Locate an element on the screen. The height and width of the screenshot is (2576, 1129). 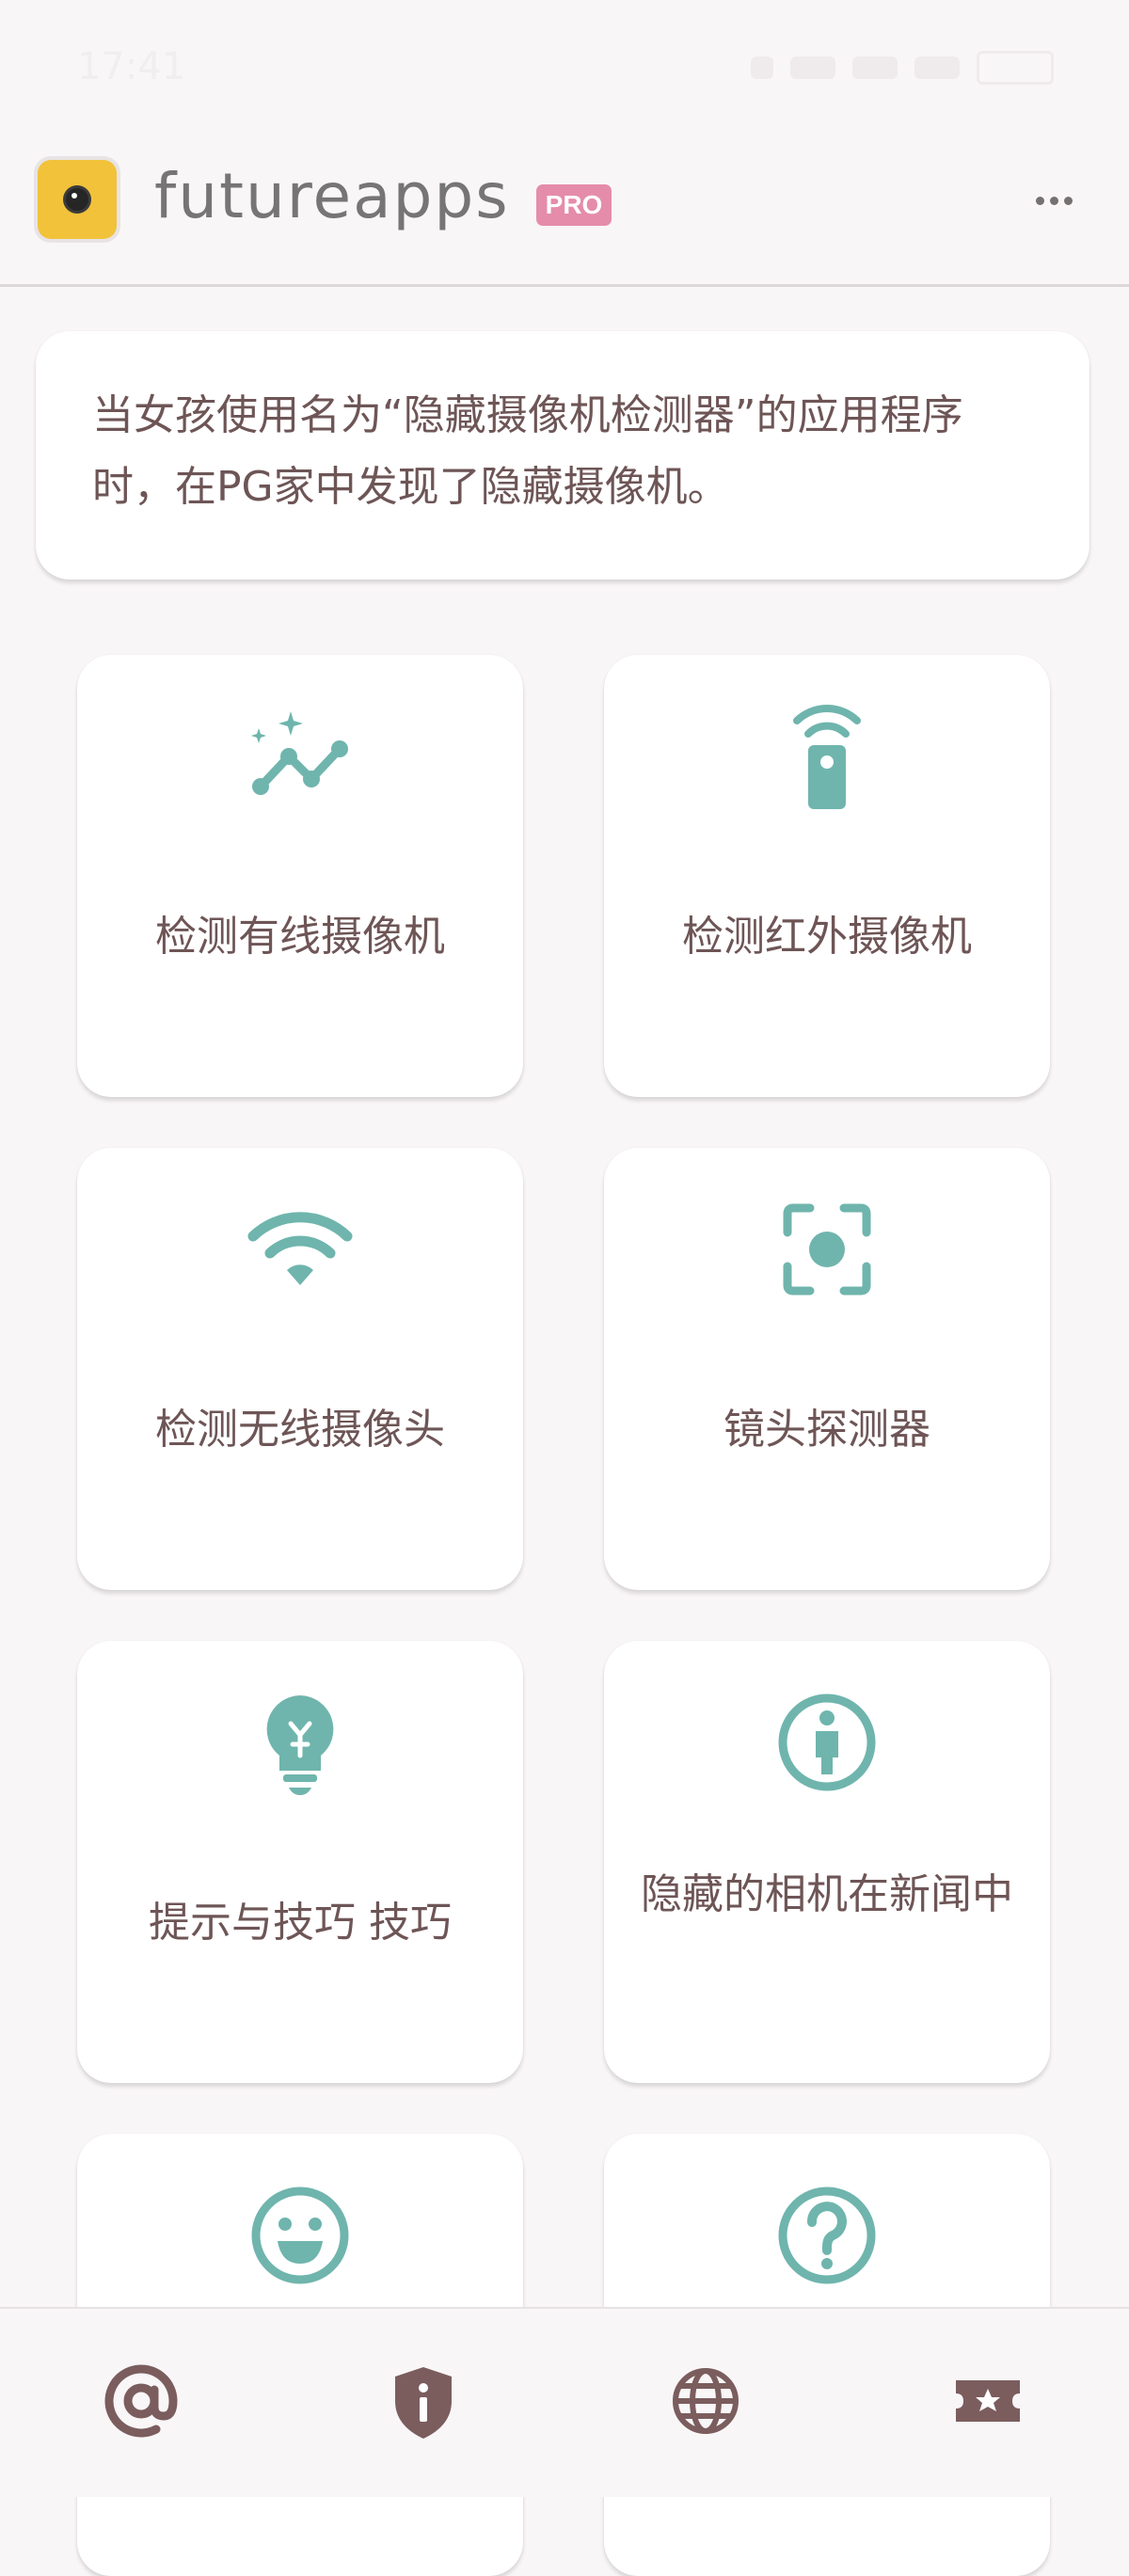
sparkle-trend-icon is located at coordinates (299, 753).